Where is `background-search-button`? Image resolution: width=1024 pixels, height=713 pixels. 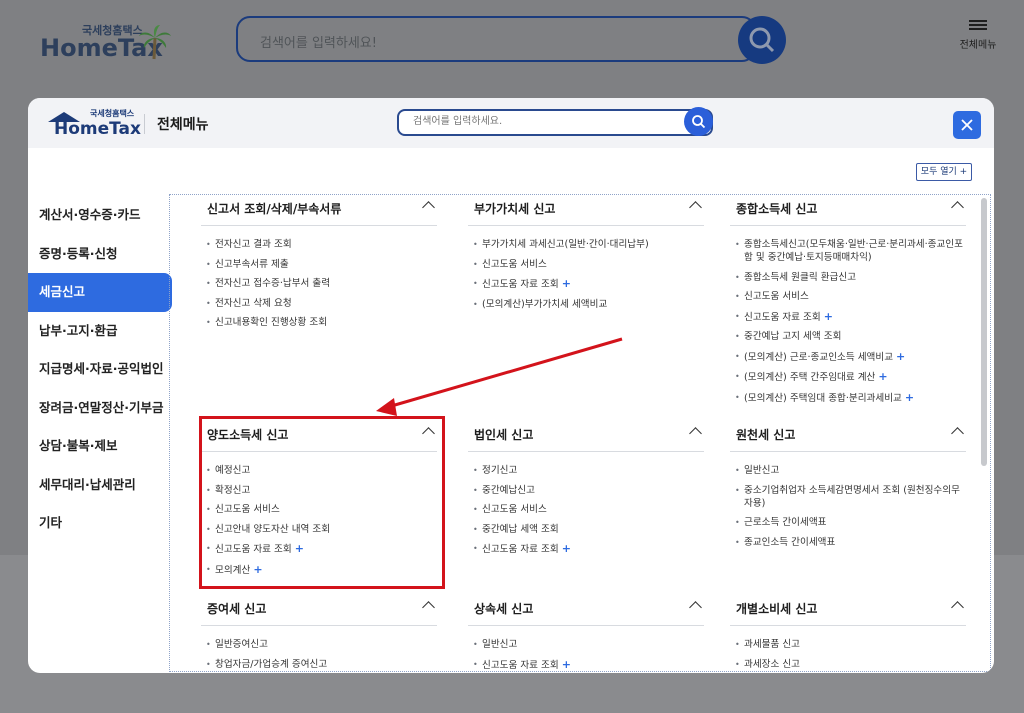
background-search-button is located at coordinates (762, 40).